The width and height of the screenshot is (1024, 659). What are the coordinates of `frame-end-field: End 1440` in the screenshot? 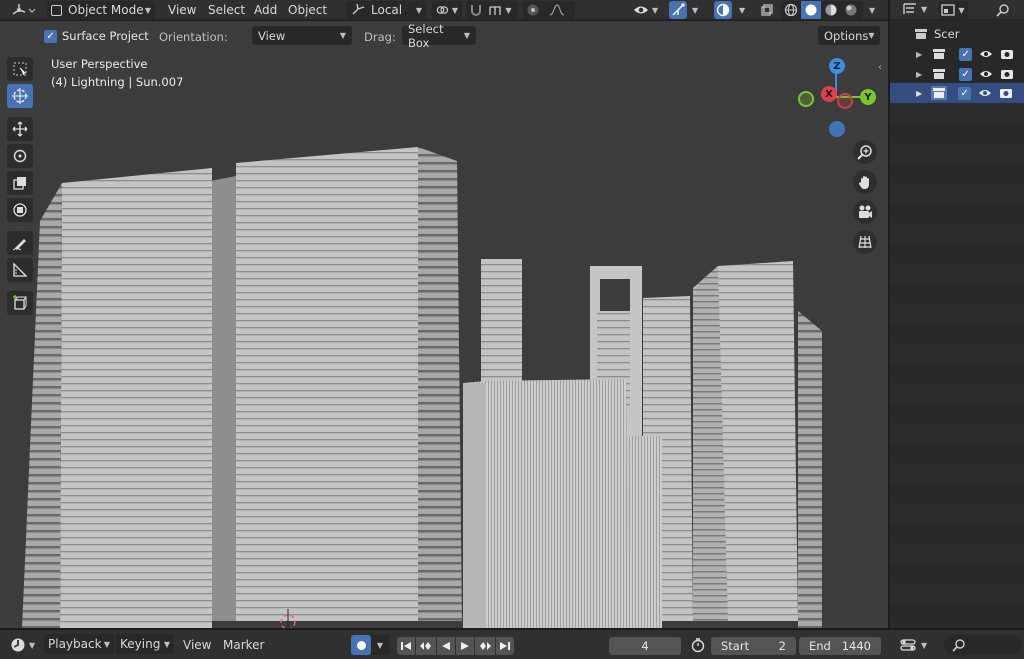 It's located at (840, 646).